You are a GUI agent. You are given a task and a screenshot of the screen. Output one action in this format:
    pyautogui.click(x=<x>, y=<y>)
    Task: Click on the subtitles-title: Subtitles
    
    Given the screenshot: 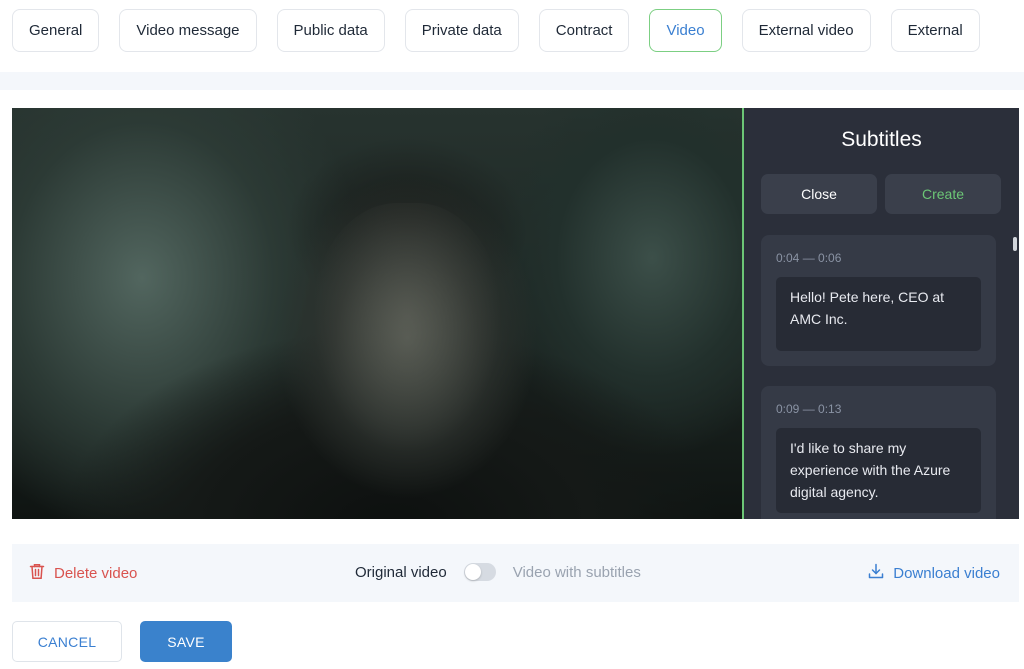 What is the action you would take?
    pyautogui.click(x=881, y=139)
    